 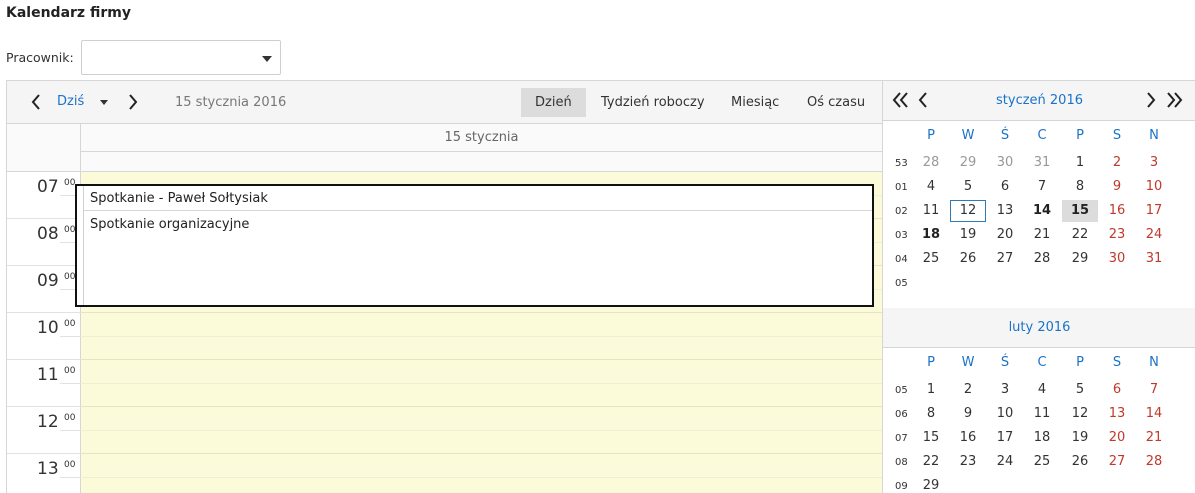 What do you see at coordinates (481, 312) in the screenshot?
I see `hour-line` at bounding box center [481, 312].